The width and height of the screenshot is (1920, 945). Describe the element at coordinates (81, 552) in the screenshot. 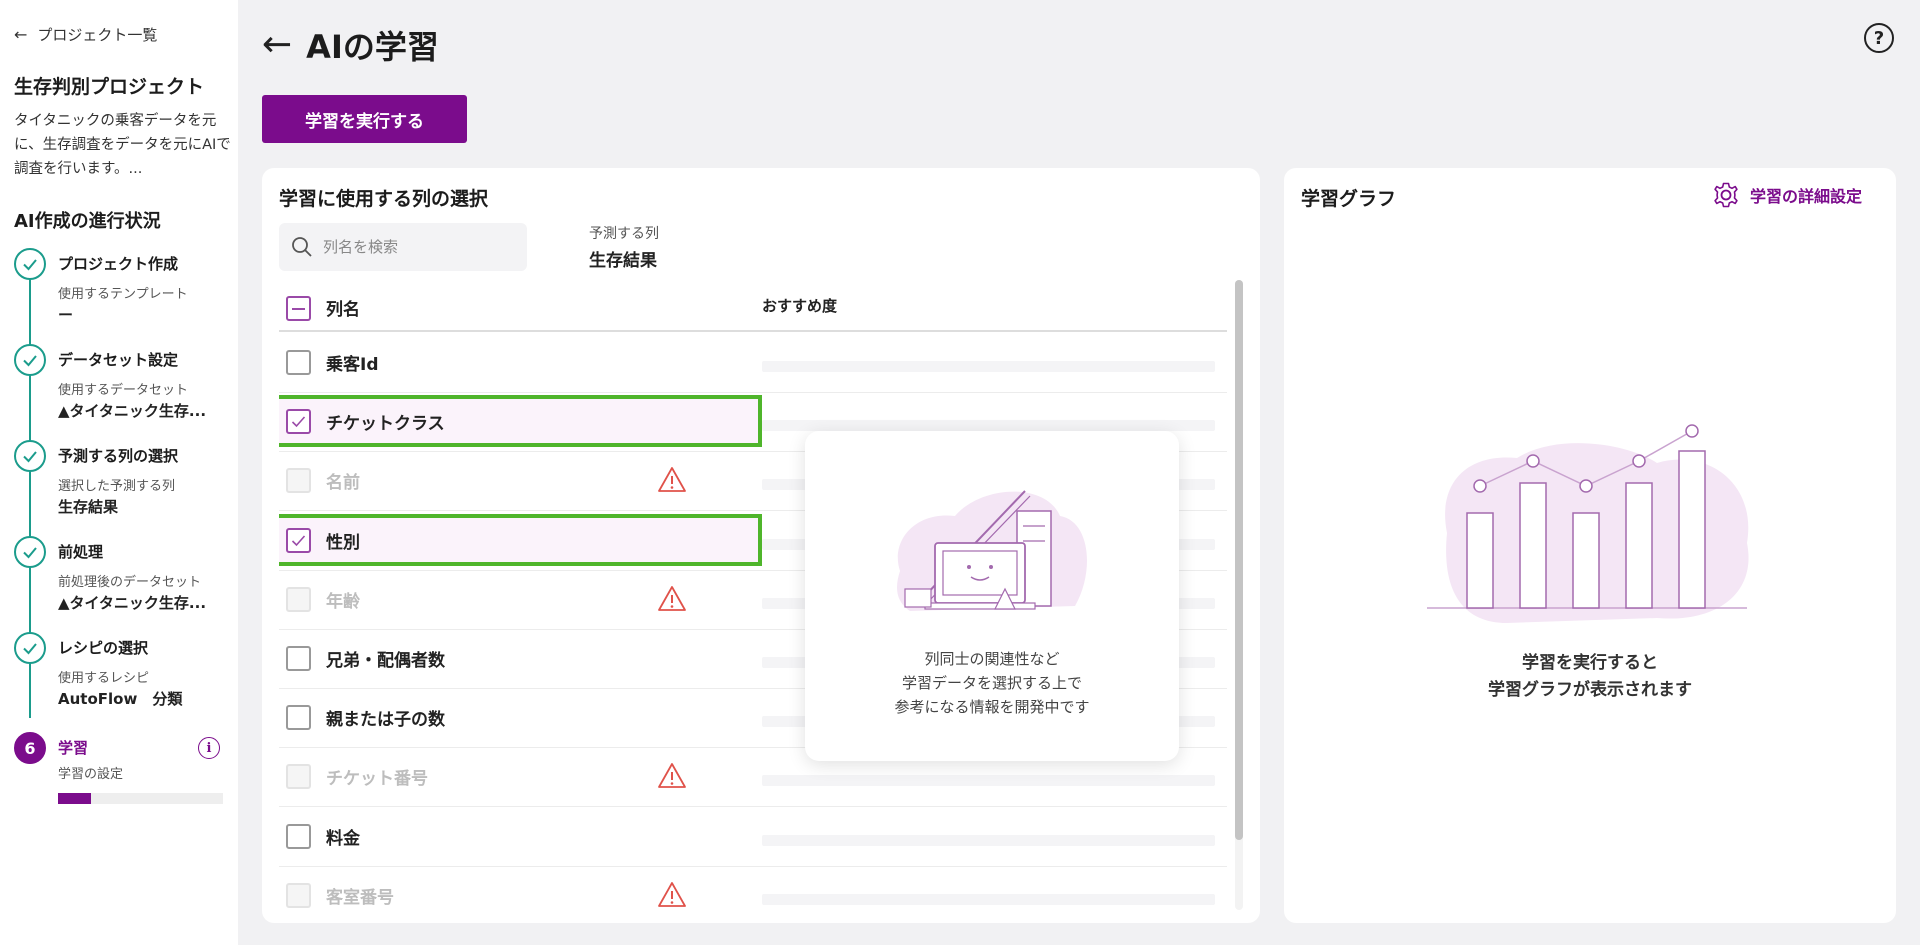

I see `step-title: 前処理` at that location.